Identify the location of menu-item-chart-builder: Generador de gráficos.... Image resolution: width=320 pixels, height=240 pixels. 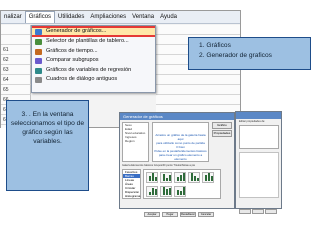
(93, 31).